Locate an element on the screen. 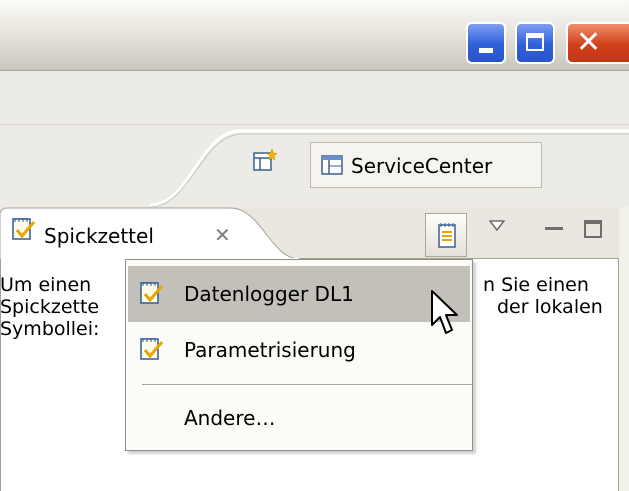 Image resolution: width=629 pixels, height=491 pixels. maximize-view-icon is located at coordinates (593, 229).